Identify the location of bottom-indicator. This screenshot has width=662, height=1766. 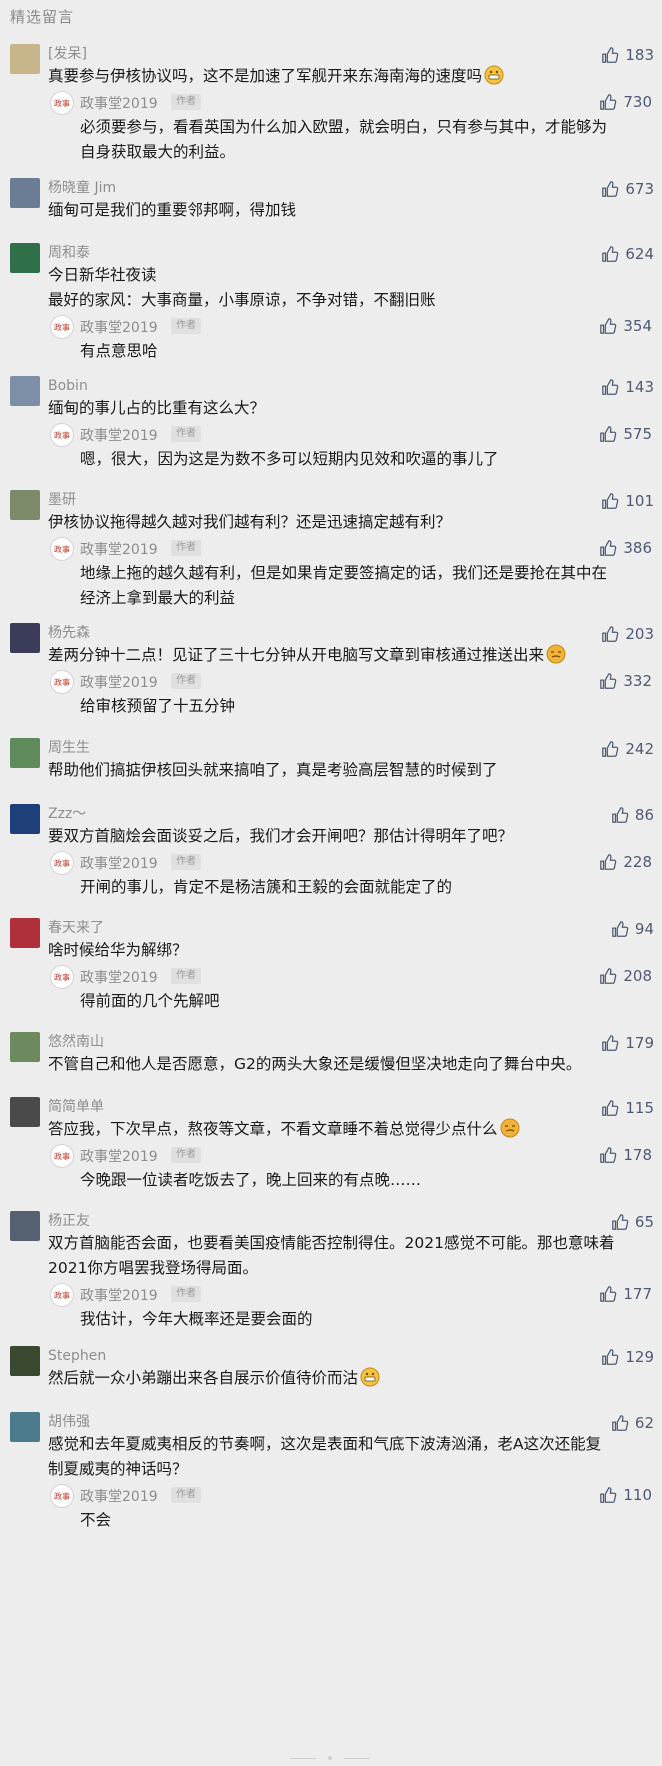
(330, 1758).